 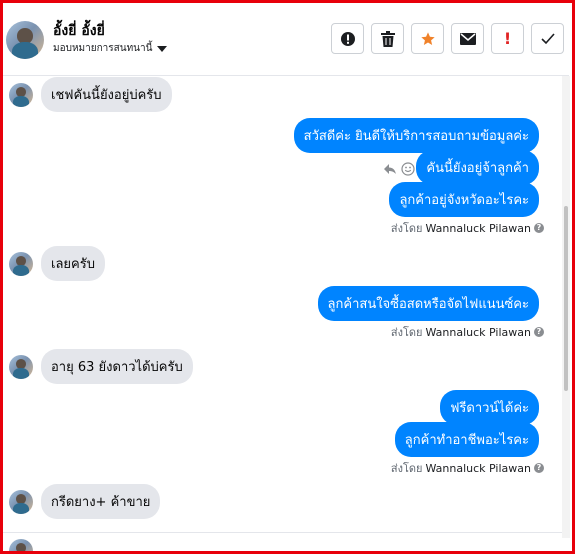 What do you see at coordinates (106, 94) in the screenshot?
I see `message-bubble: เชฟคันนี้ยังอยู่บ่ครับ` at bounding box center [106, 94].